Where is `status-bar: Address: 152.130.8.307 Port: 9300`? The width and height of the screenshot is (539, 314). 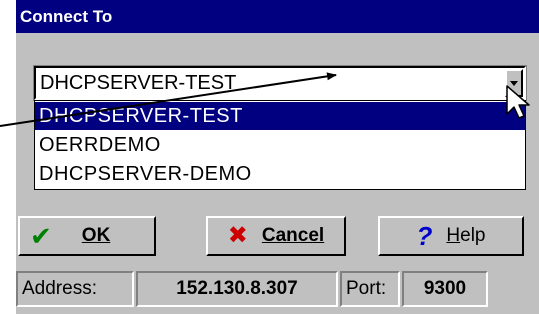 status-bar: Address: 152.130.8.307 Port: 9300 is located at coordinates (277, 290).